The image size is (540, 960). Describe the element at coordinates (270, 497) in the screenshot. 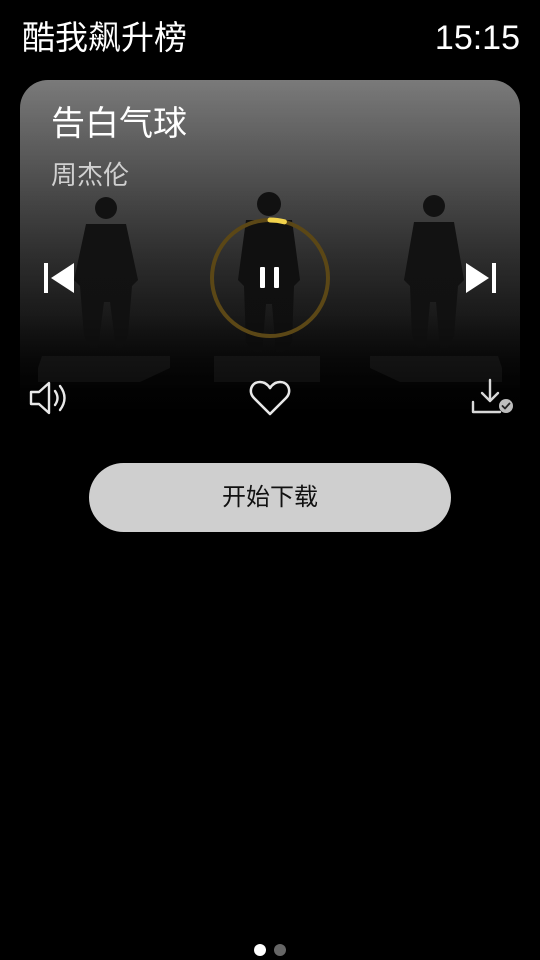

I see `start-download-button: 开始下载` at that location.